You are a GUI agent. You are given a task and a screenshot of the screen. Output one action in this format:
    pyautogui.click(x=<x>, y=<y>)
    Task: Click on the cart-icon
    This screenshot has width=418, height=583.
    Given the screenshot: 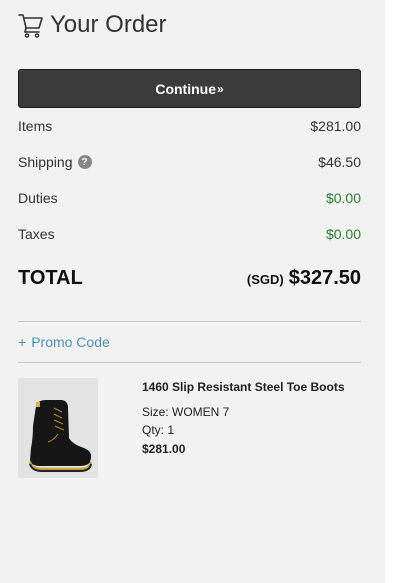 What is the action you would take?
    pyautogui.click(x=31, y=25)
    